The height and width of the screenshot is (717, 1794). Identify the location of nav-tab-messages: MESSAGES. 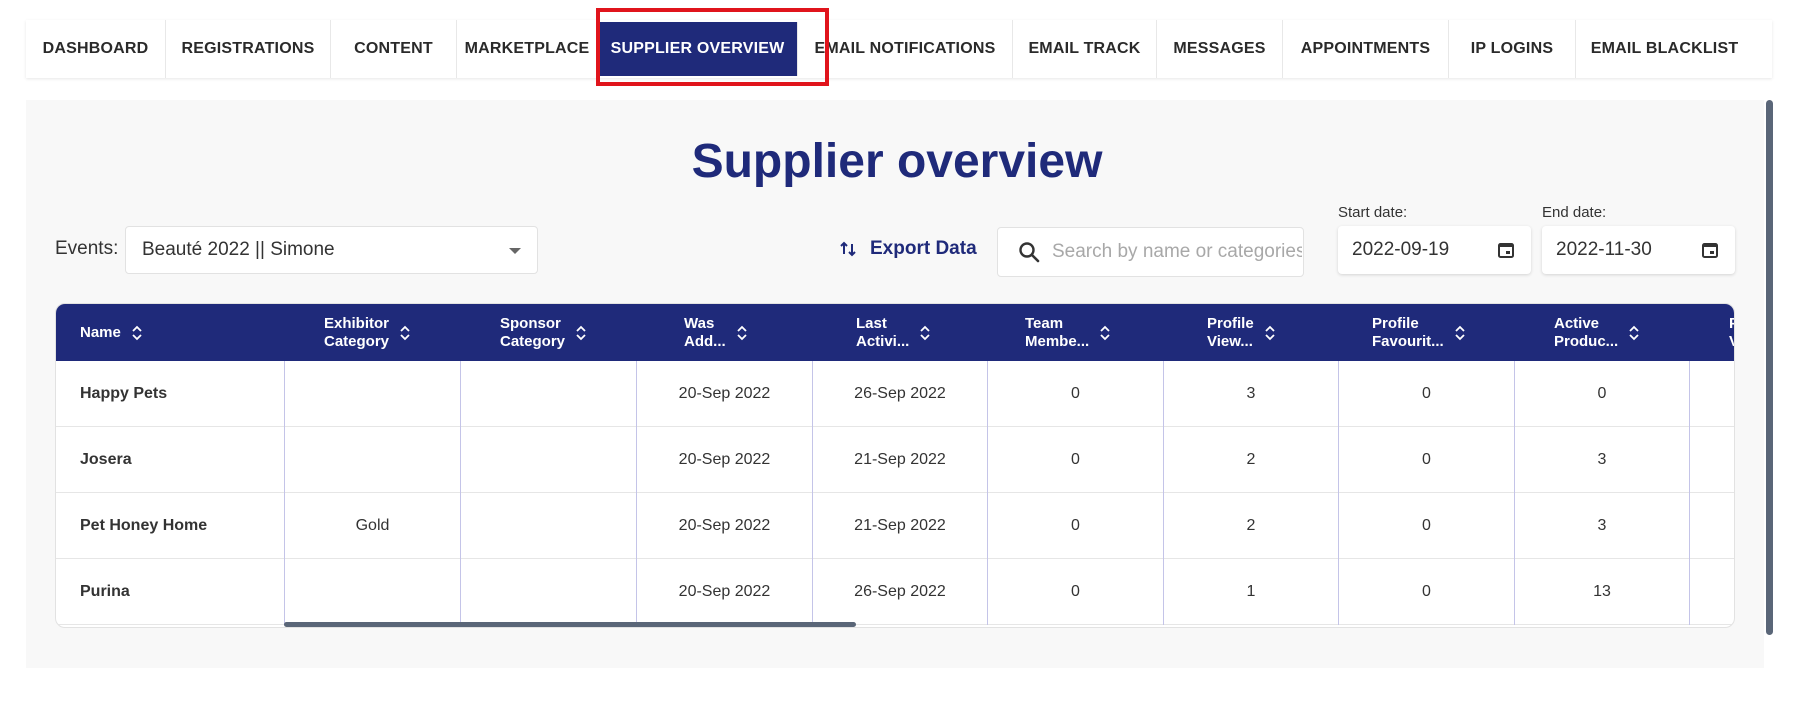
(1220, 49).